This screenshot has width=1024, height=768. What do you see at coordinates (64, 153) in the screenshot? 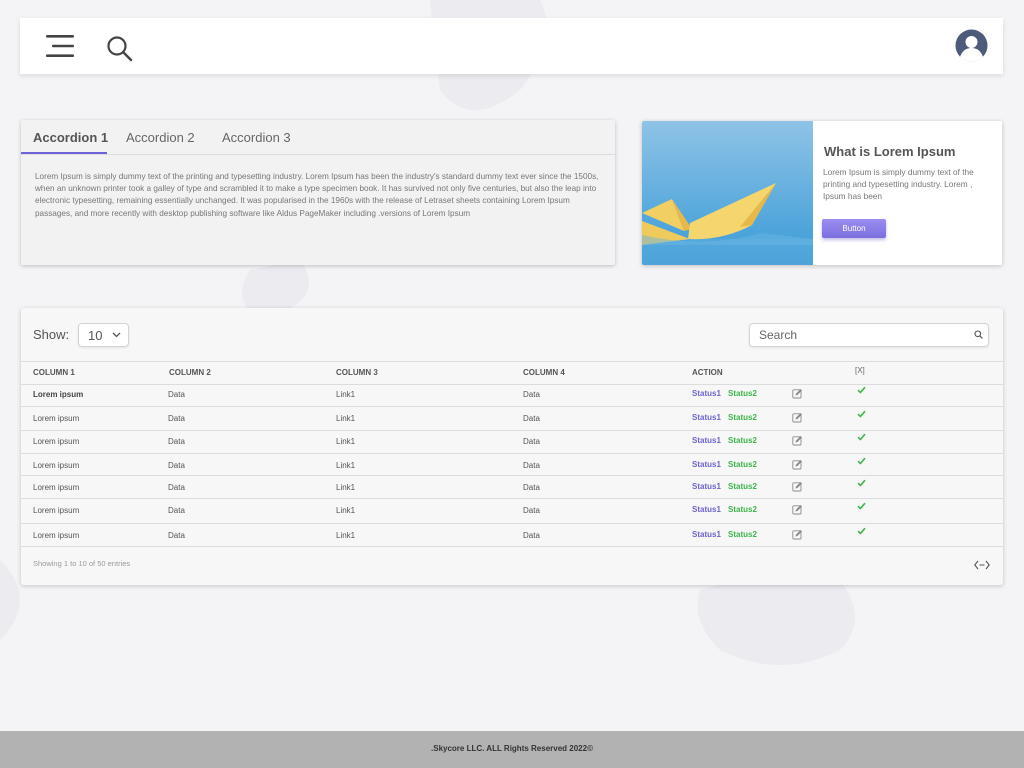
I see `active-tab-indicator` at bounding box center [64, 153].